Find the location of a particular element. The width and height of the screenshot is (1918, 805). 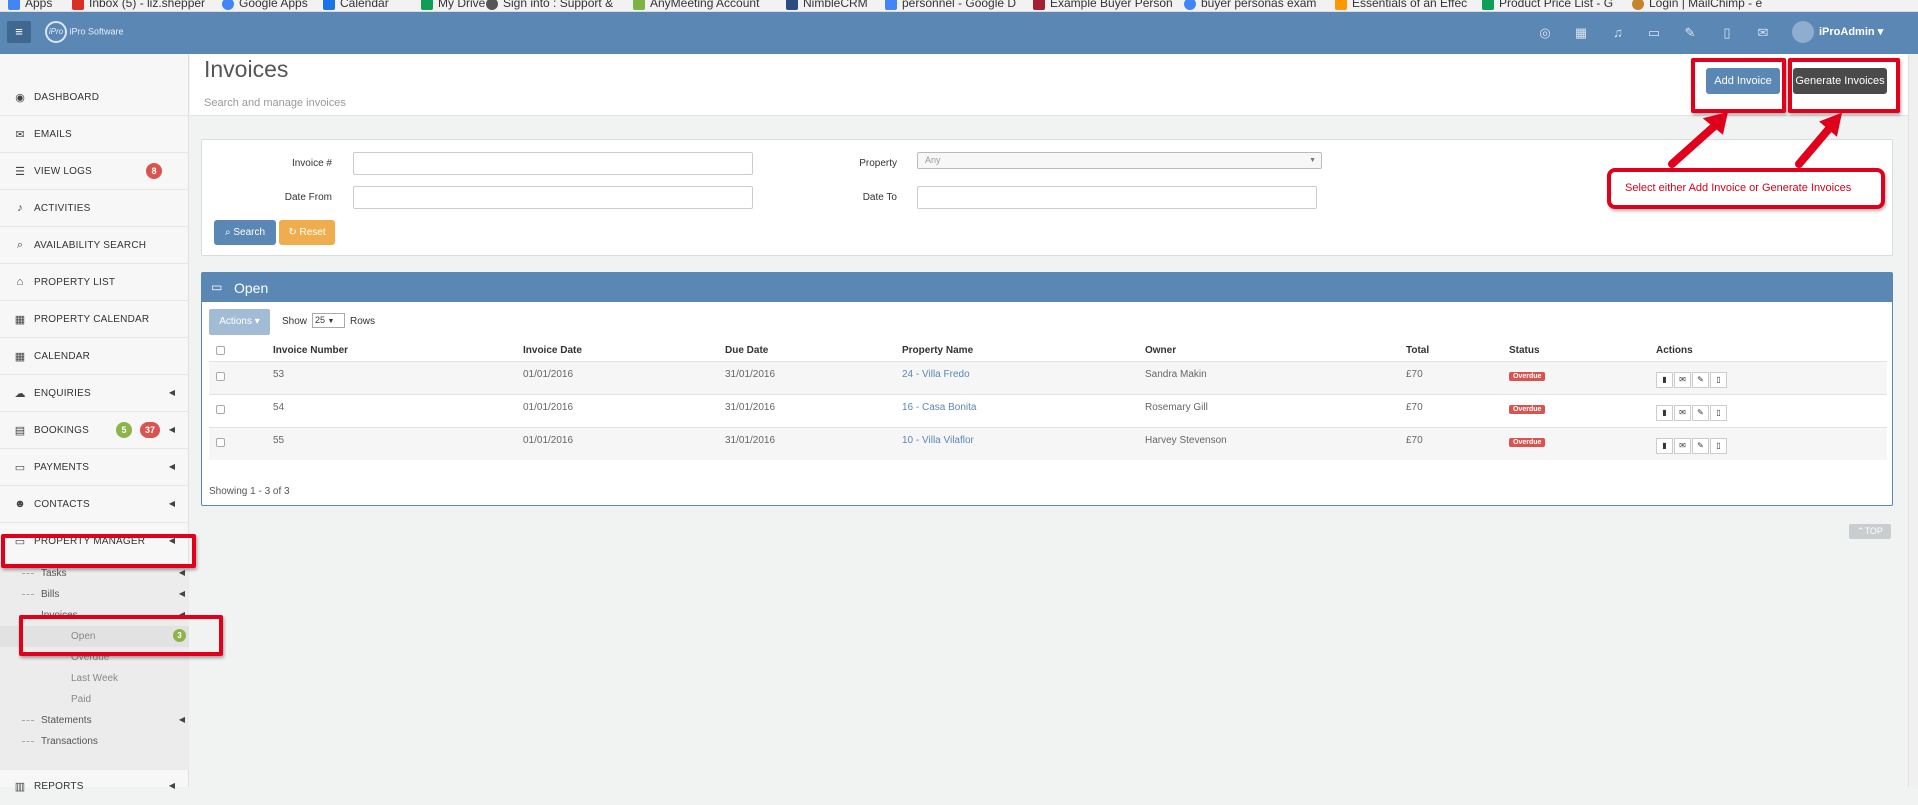

annotation-arrows is located at coordinates (1755, 139).